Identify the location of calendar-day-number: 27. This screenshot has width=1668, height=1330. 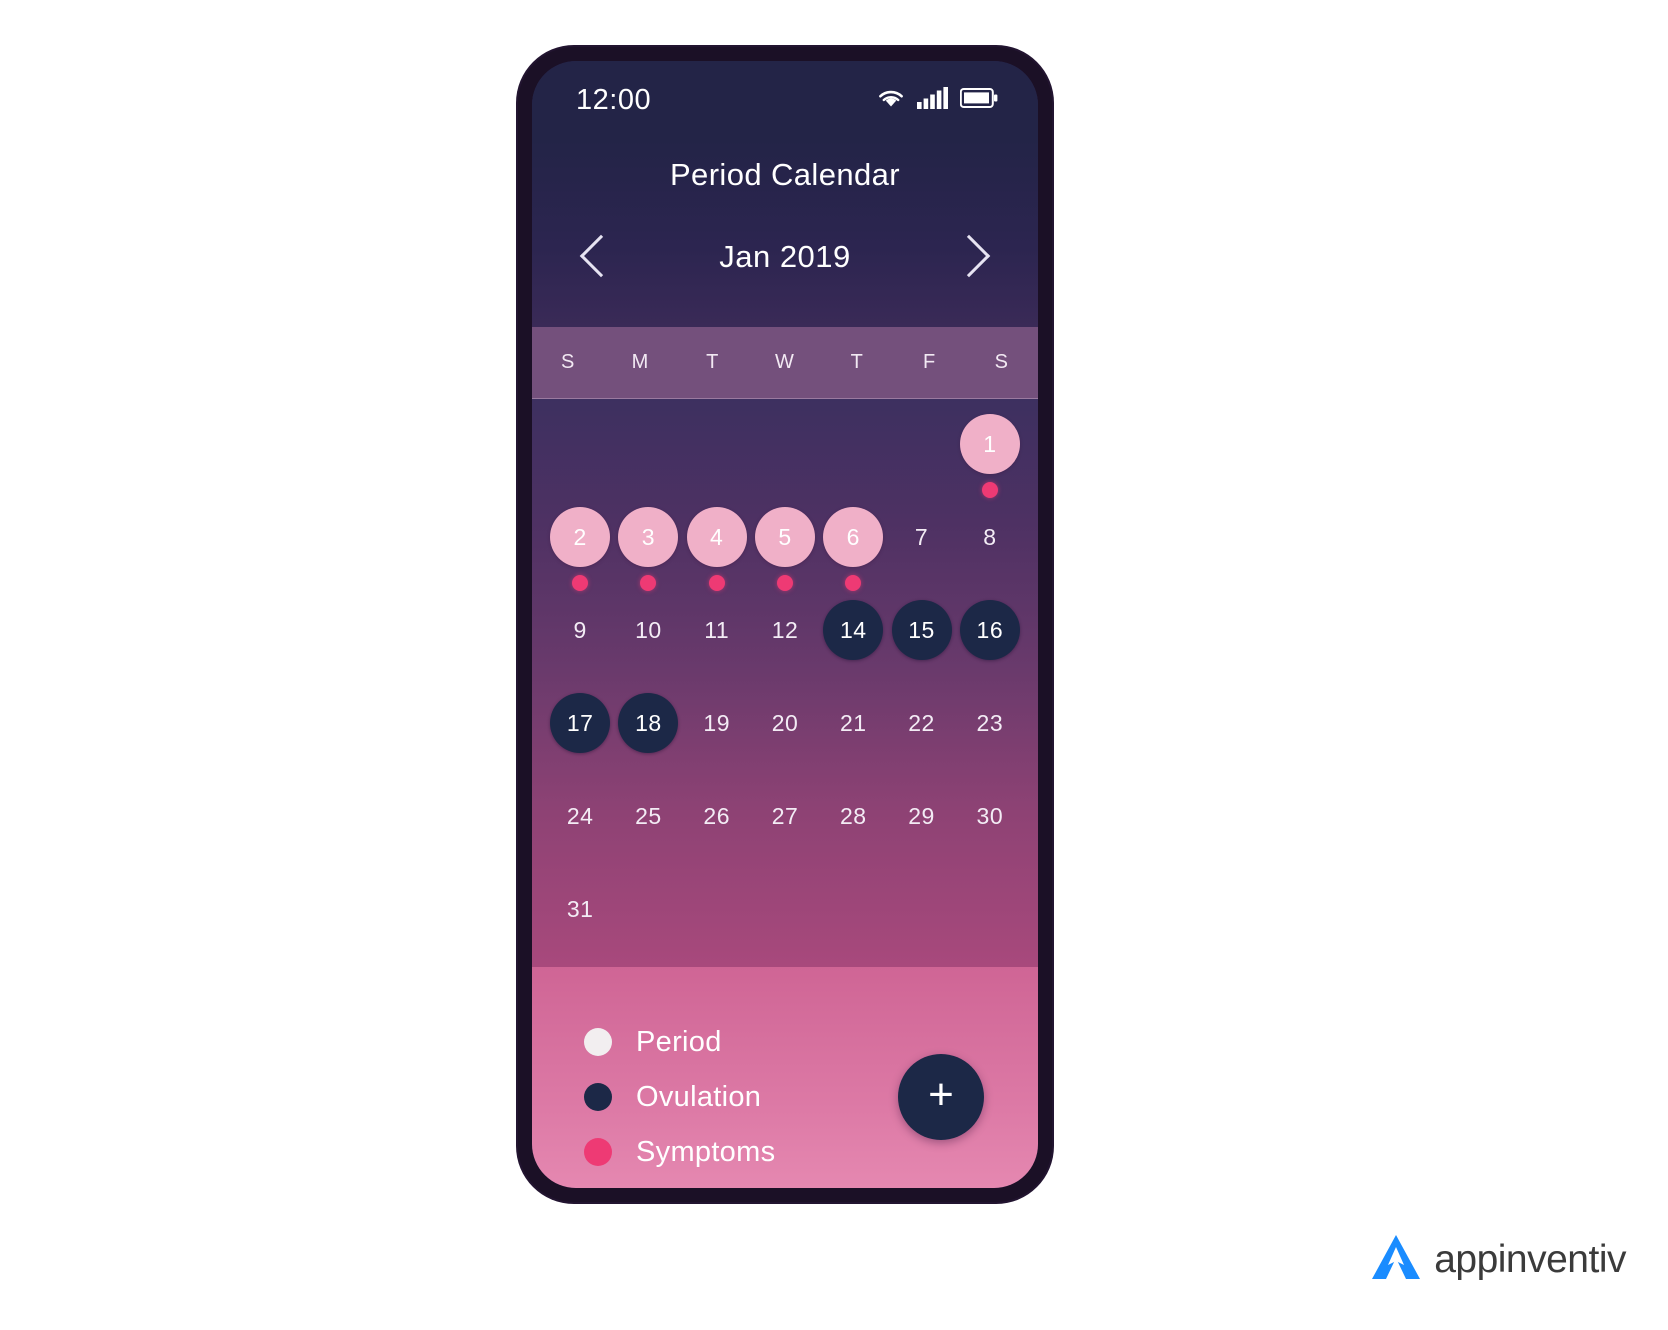
(785, 815).